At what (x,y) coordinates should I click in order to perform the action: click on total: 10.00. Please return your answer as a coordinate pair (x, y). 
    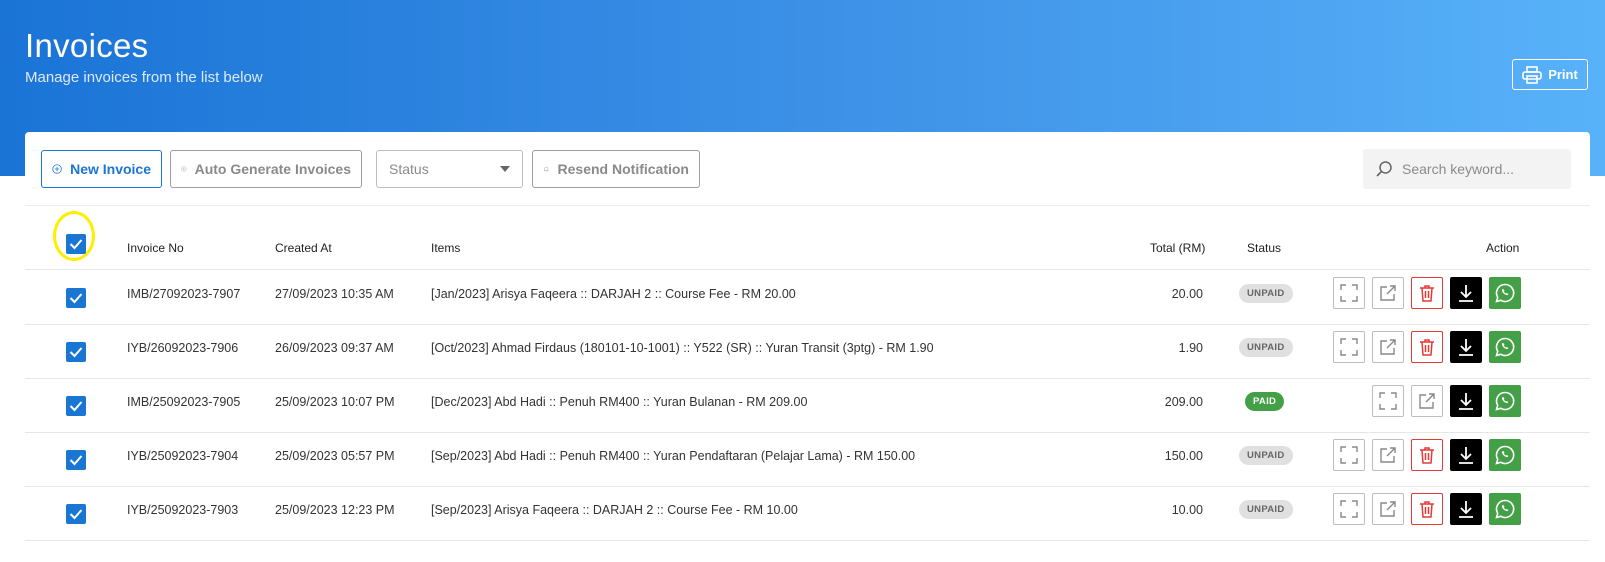
    Looking at the image, I should click on (1187, 510).